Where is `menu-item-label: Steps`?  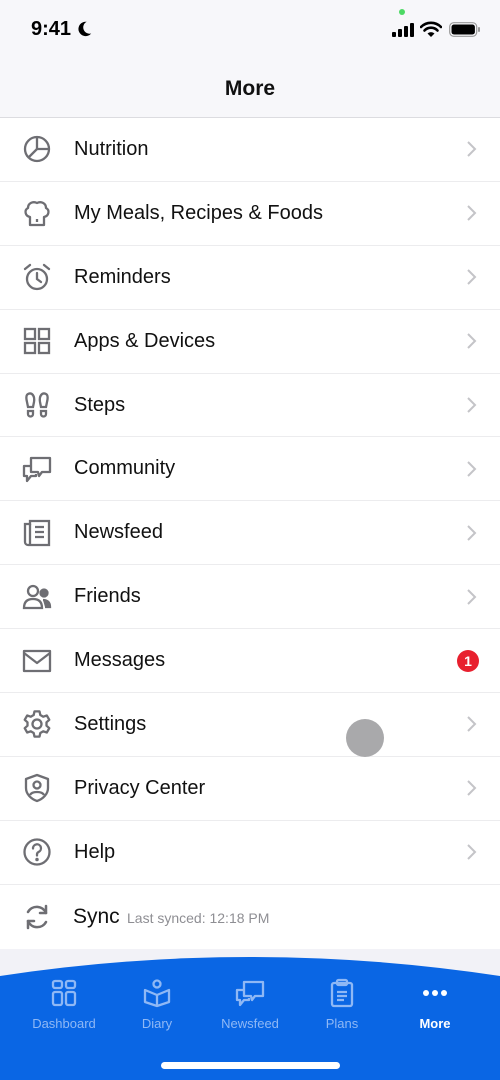 menu-item-label: Steps is located at coordinates (100, 404).